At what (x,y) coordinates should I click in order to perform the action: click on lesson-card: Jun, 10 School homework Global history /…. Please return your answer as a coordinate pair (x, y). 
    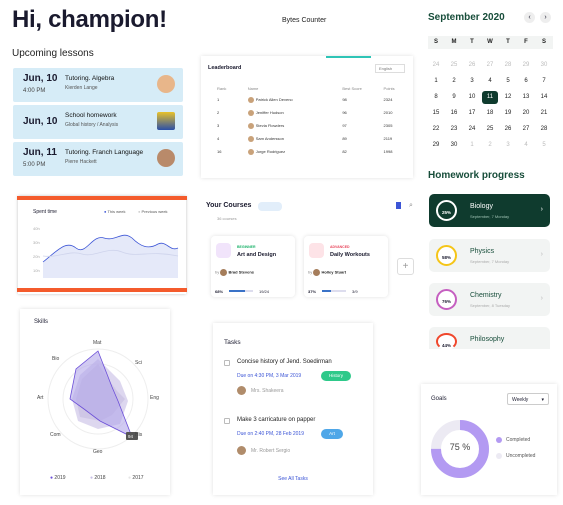
    Looking at the image, I should click on (98, 122).